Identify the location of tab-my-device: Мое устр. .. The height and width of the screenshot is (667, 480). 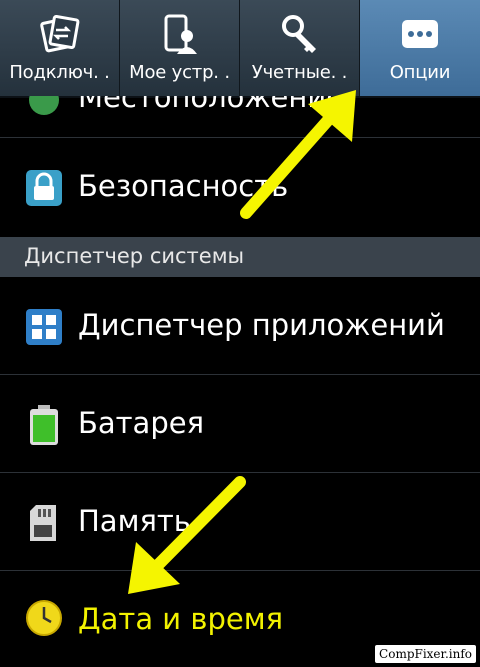
(180, 48).